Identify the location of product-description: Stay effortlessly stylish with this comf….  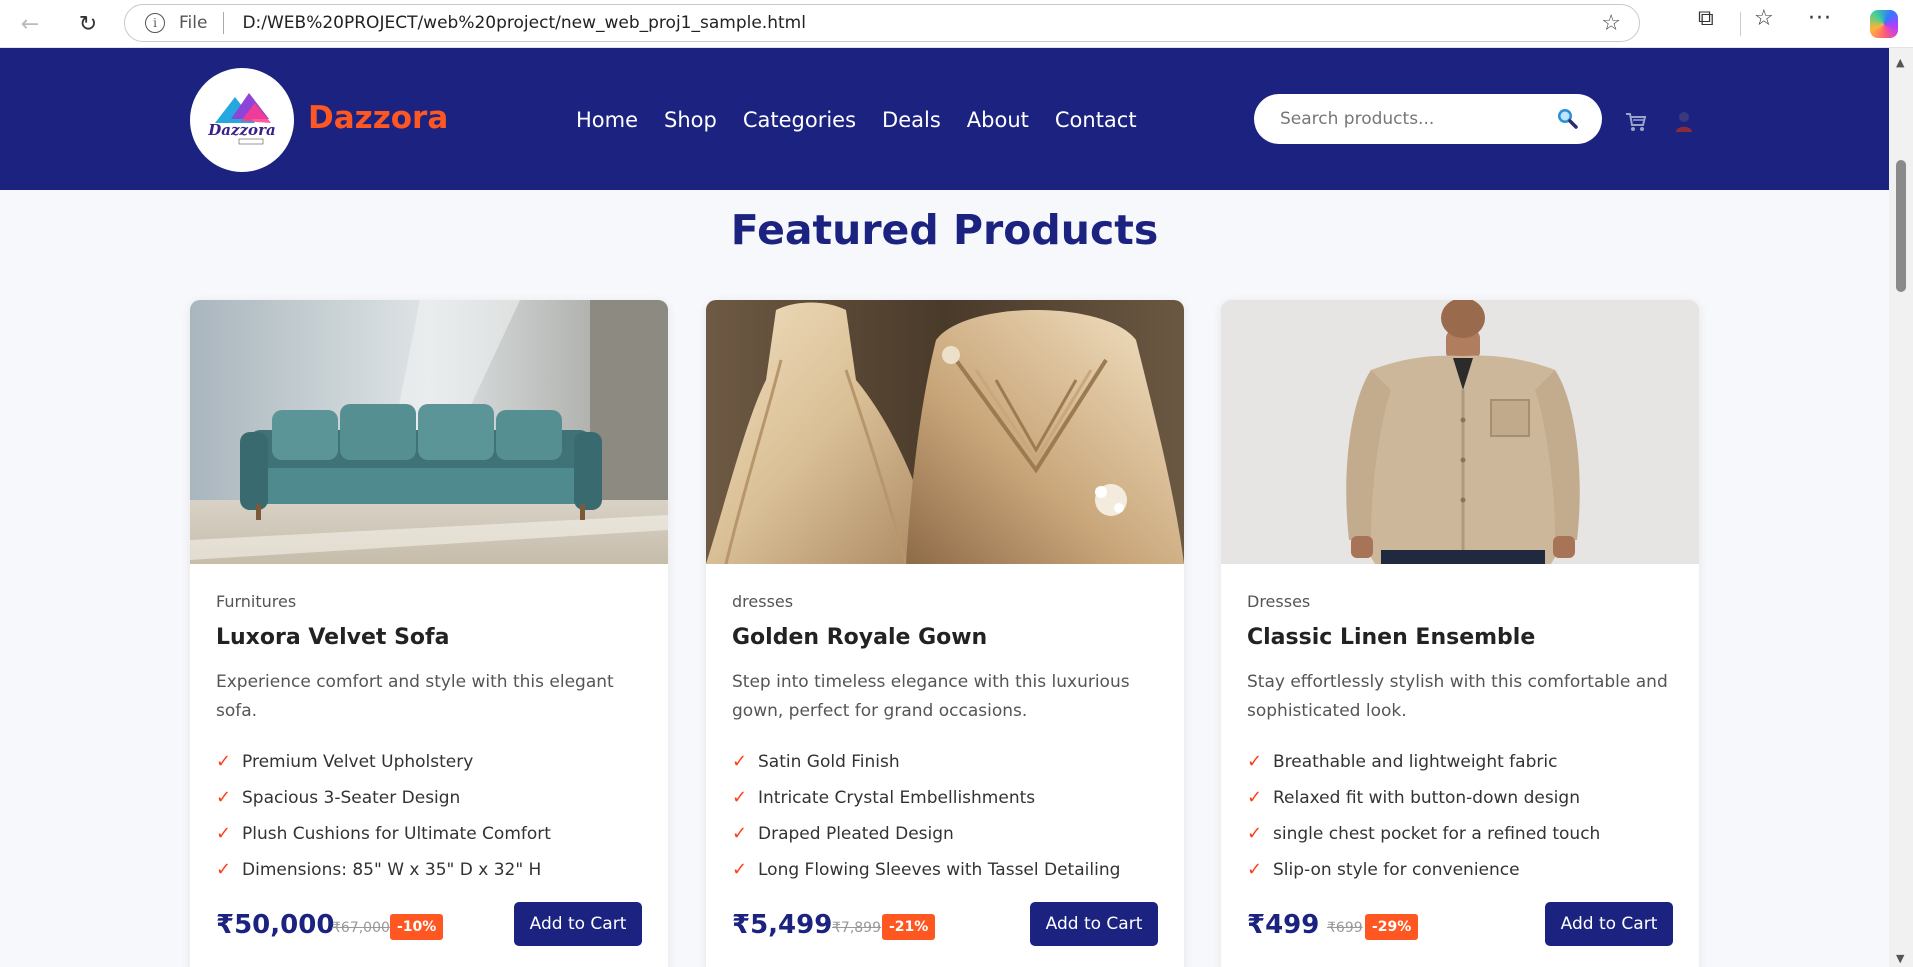
(1457, 696).